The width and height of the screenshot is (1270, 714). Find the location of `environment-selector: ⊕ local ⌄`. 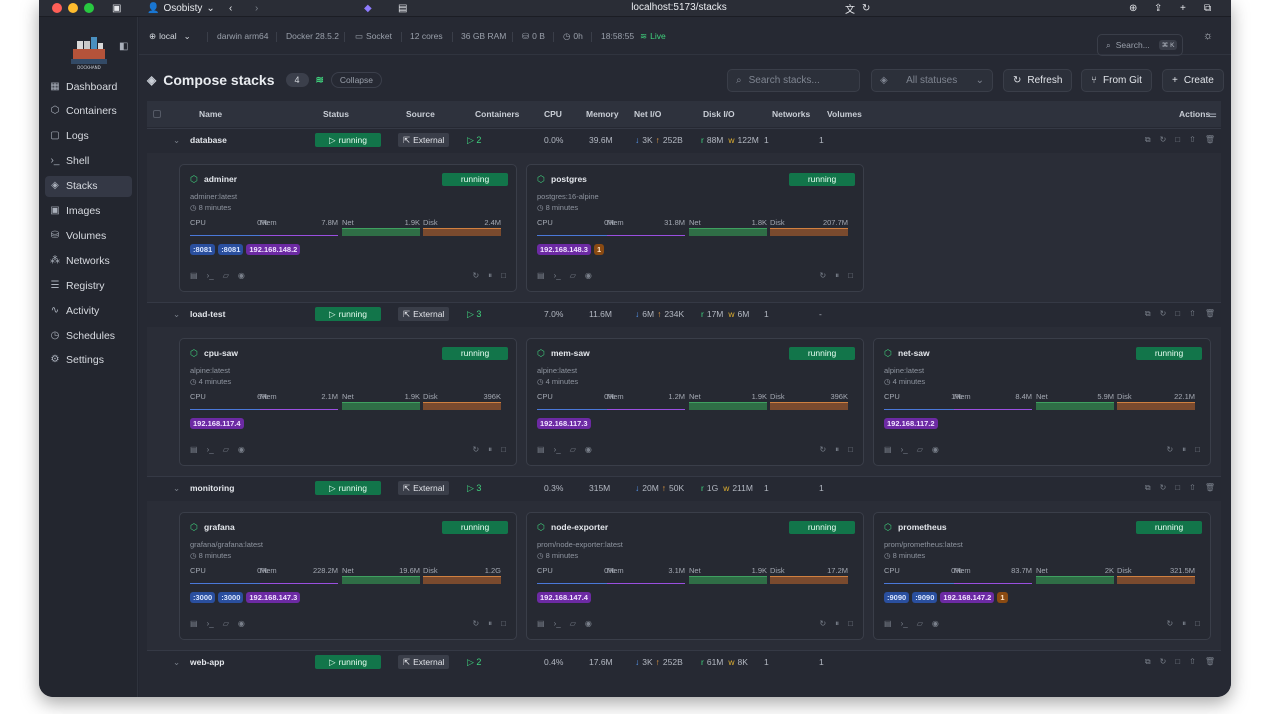

environment-selector: ⊕ local ⌄ is located at coordinates (170, 36).